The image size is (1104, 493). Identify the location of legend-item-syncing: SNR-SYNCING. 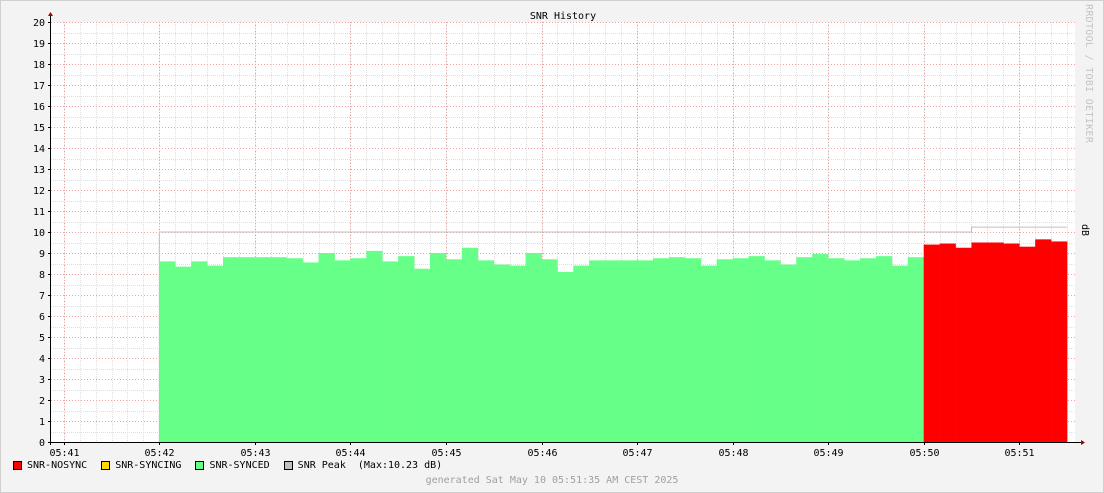
(141, 465).